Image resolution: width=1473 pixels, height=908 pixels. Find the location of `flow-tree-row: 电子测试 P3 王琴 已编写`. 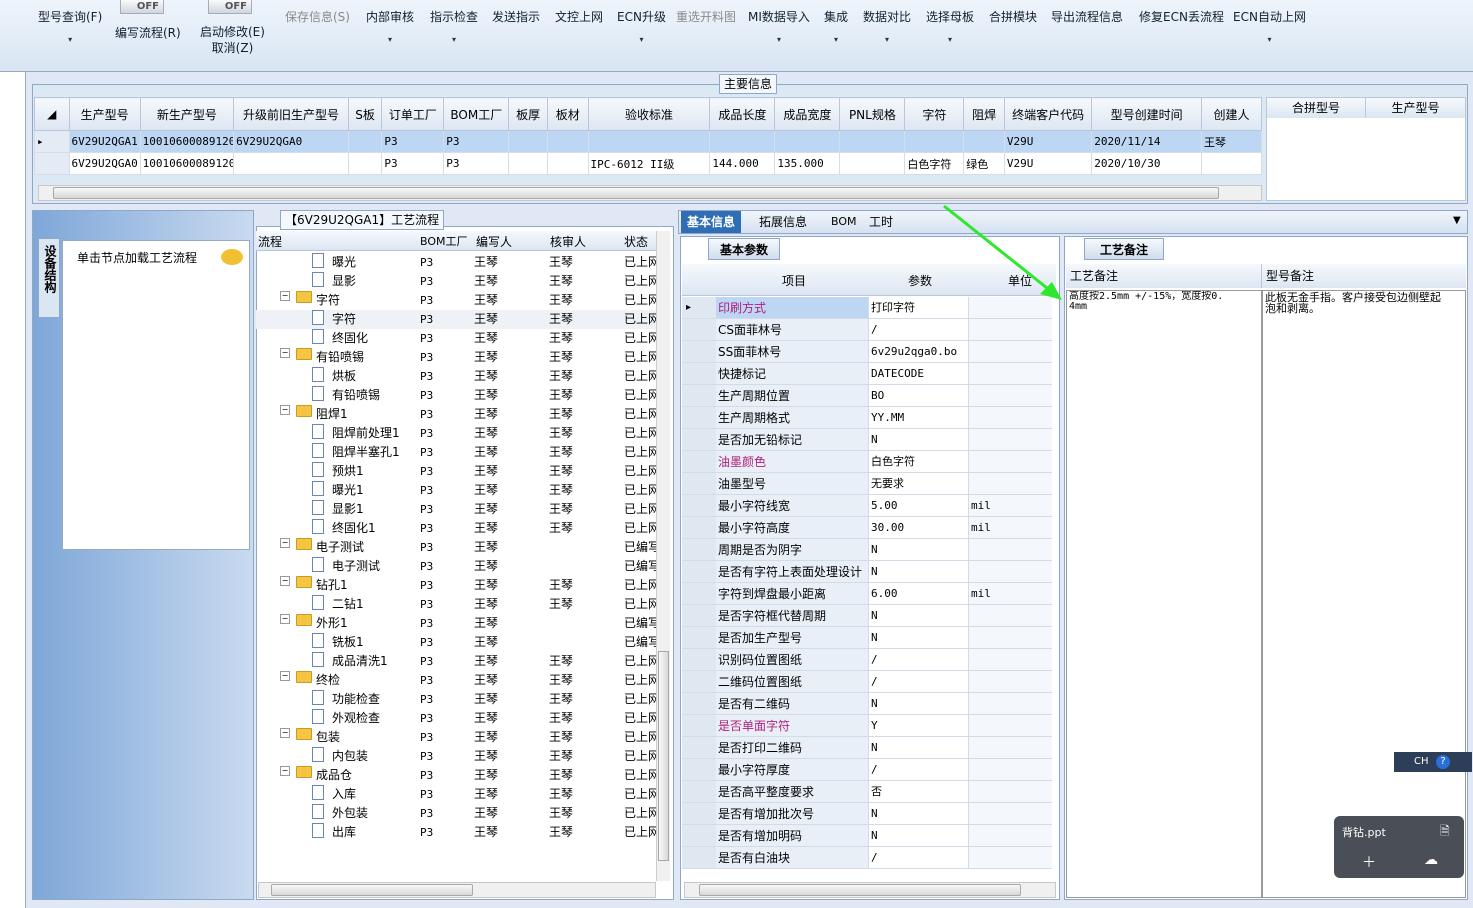

flow-tree-row: 电子测试 P3 王琴 已编写 is located at coordinates (456, 566).